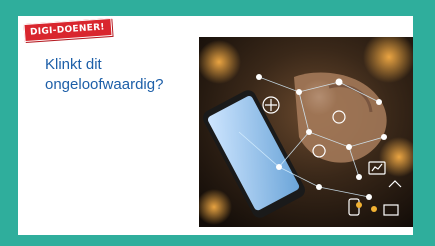 The height and width of the screenshot is (246, 435). What do you see at coordinates (73, 64) in the screenshot?
I see `headline-line-1: Klinkt dit` at bounding box center [73, 64].